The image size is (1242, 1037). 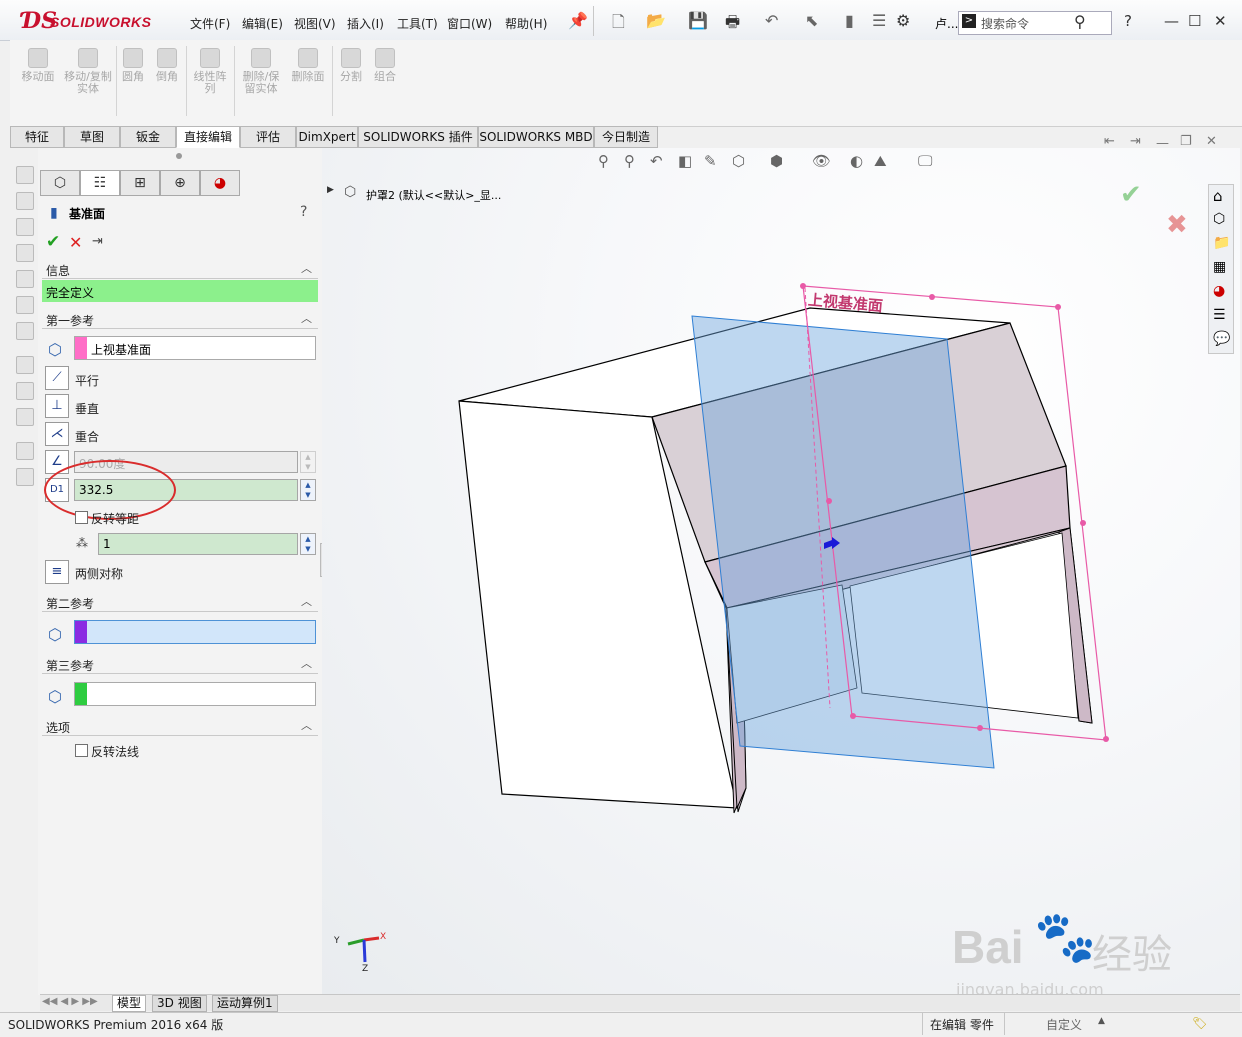 What do you see at coordinates (330, 190) in the screenshot?
I see `expand-tree-icon: ▶` at bounding box center [330, 190].